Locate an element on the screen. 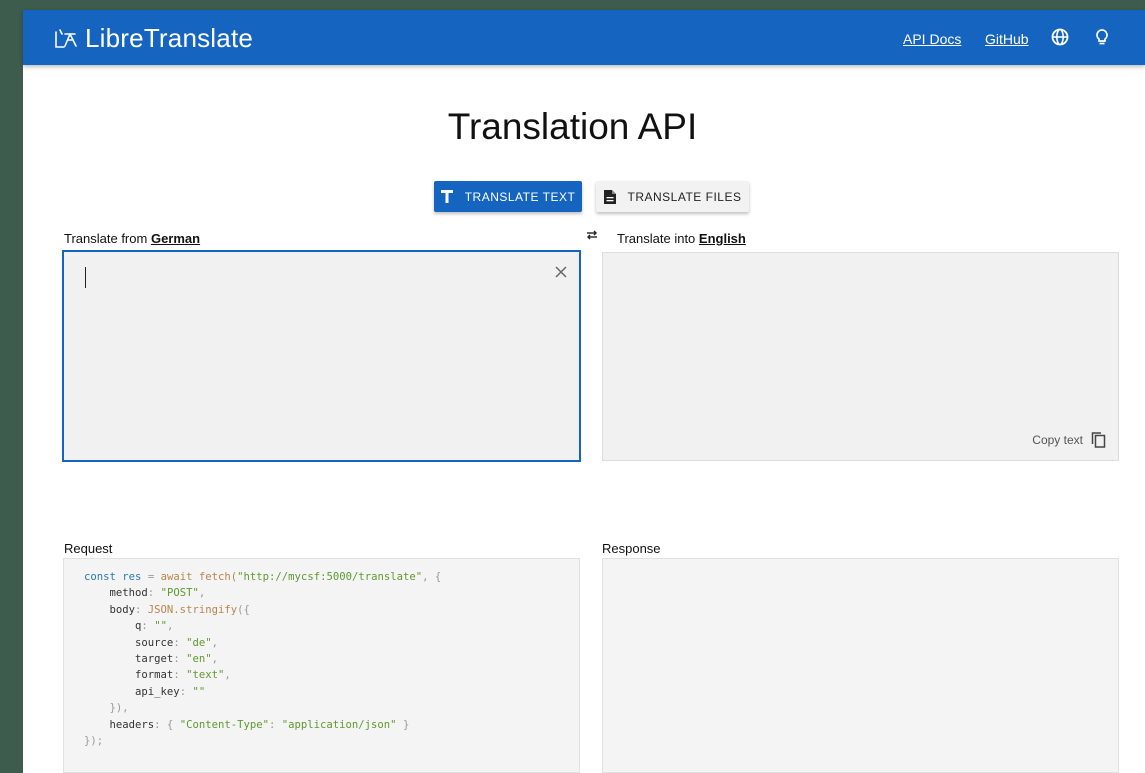 The image size is (1145, 773). copy-icon is located at coordinates (1098, 440).